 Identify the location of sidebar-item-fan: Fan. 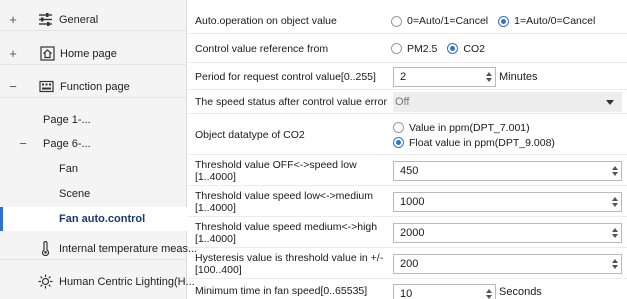
(93, 169).